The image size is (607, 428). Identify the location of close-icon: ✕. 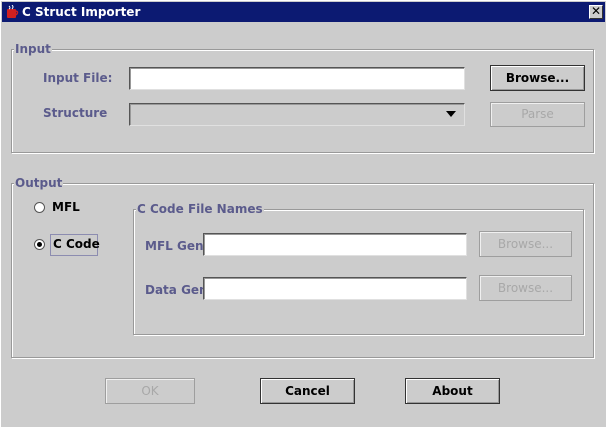
(596, 11).